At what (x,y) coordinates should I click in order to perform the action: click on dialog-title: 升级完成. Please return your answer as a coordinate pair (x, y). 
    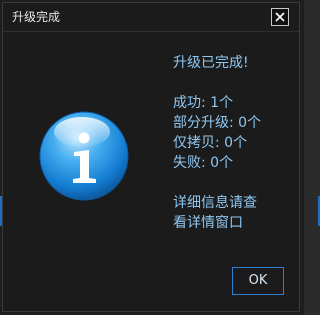
    Looking at the image, I should click on (36, 17).